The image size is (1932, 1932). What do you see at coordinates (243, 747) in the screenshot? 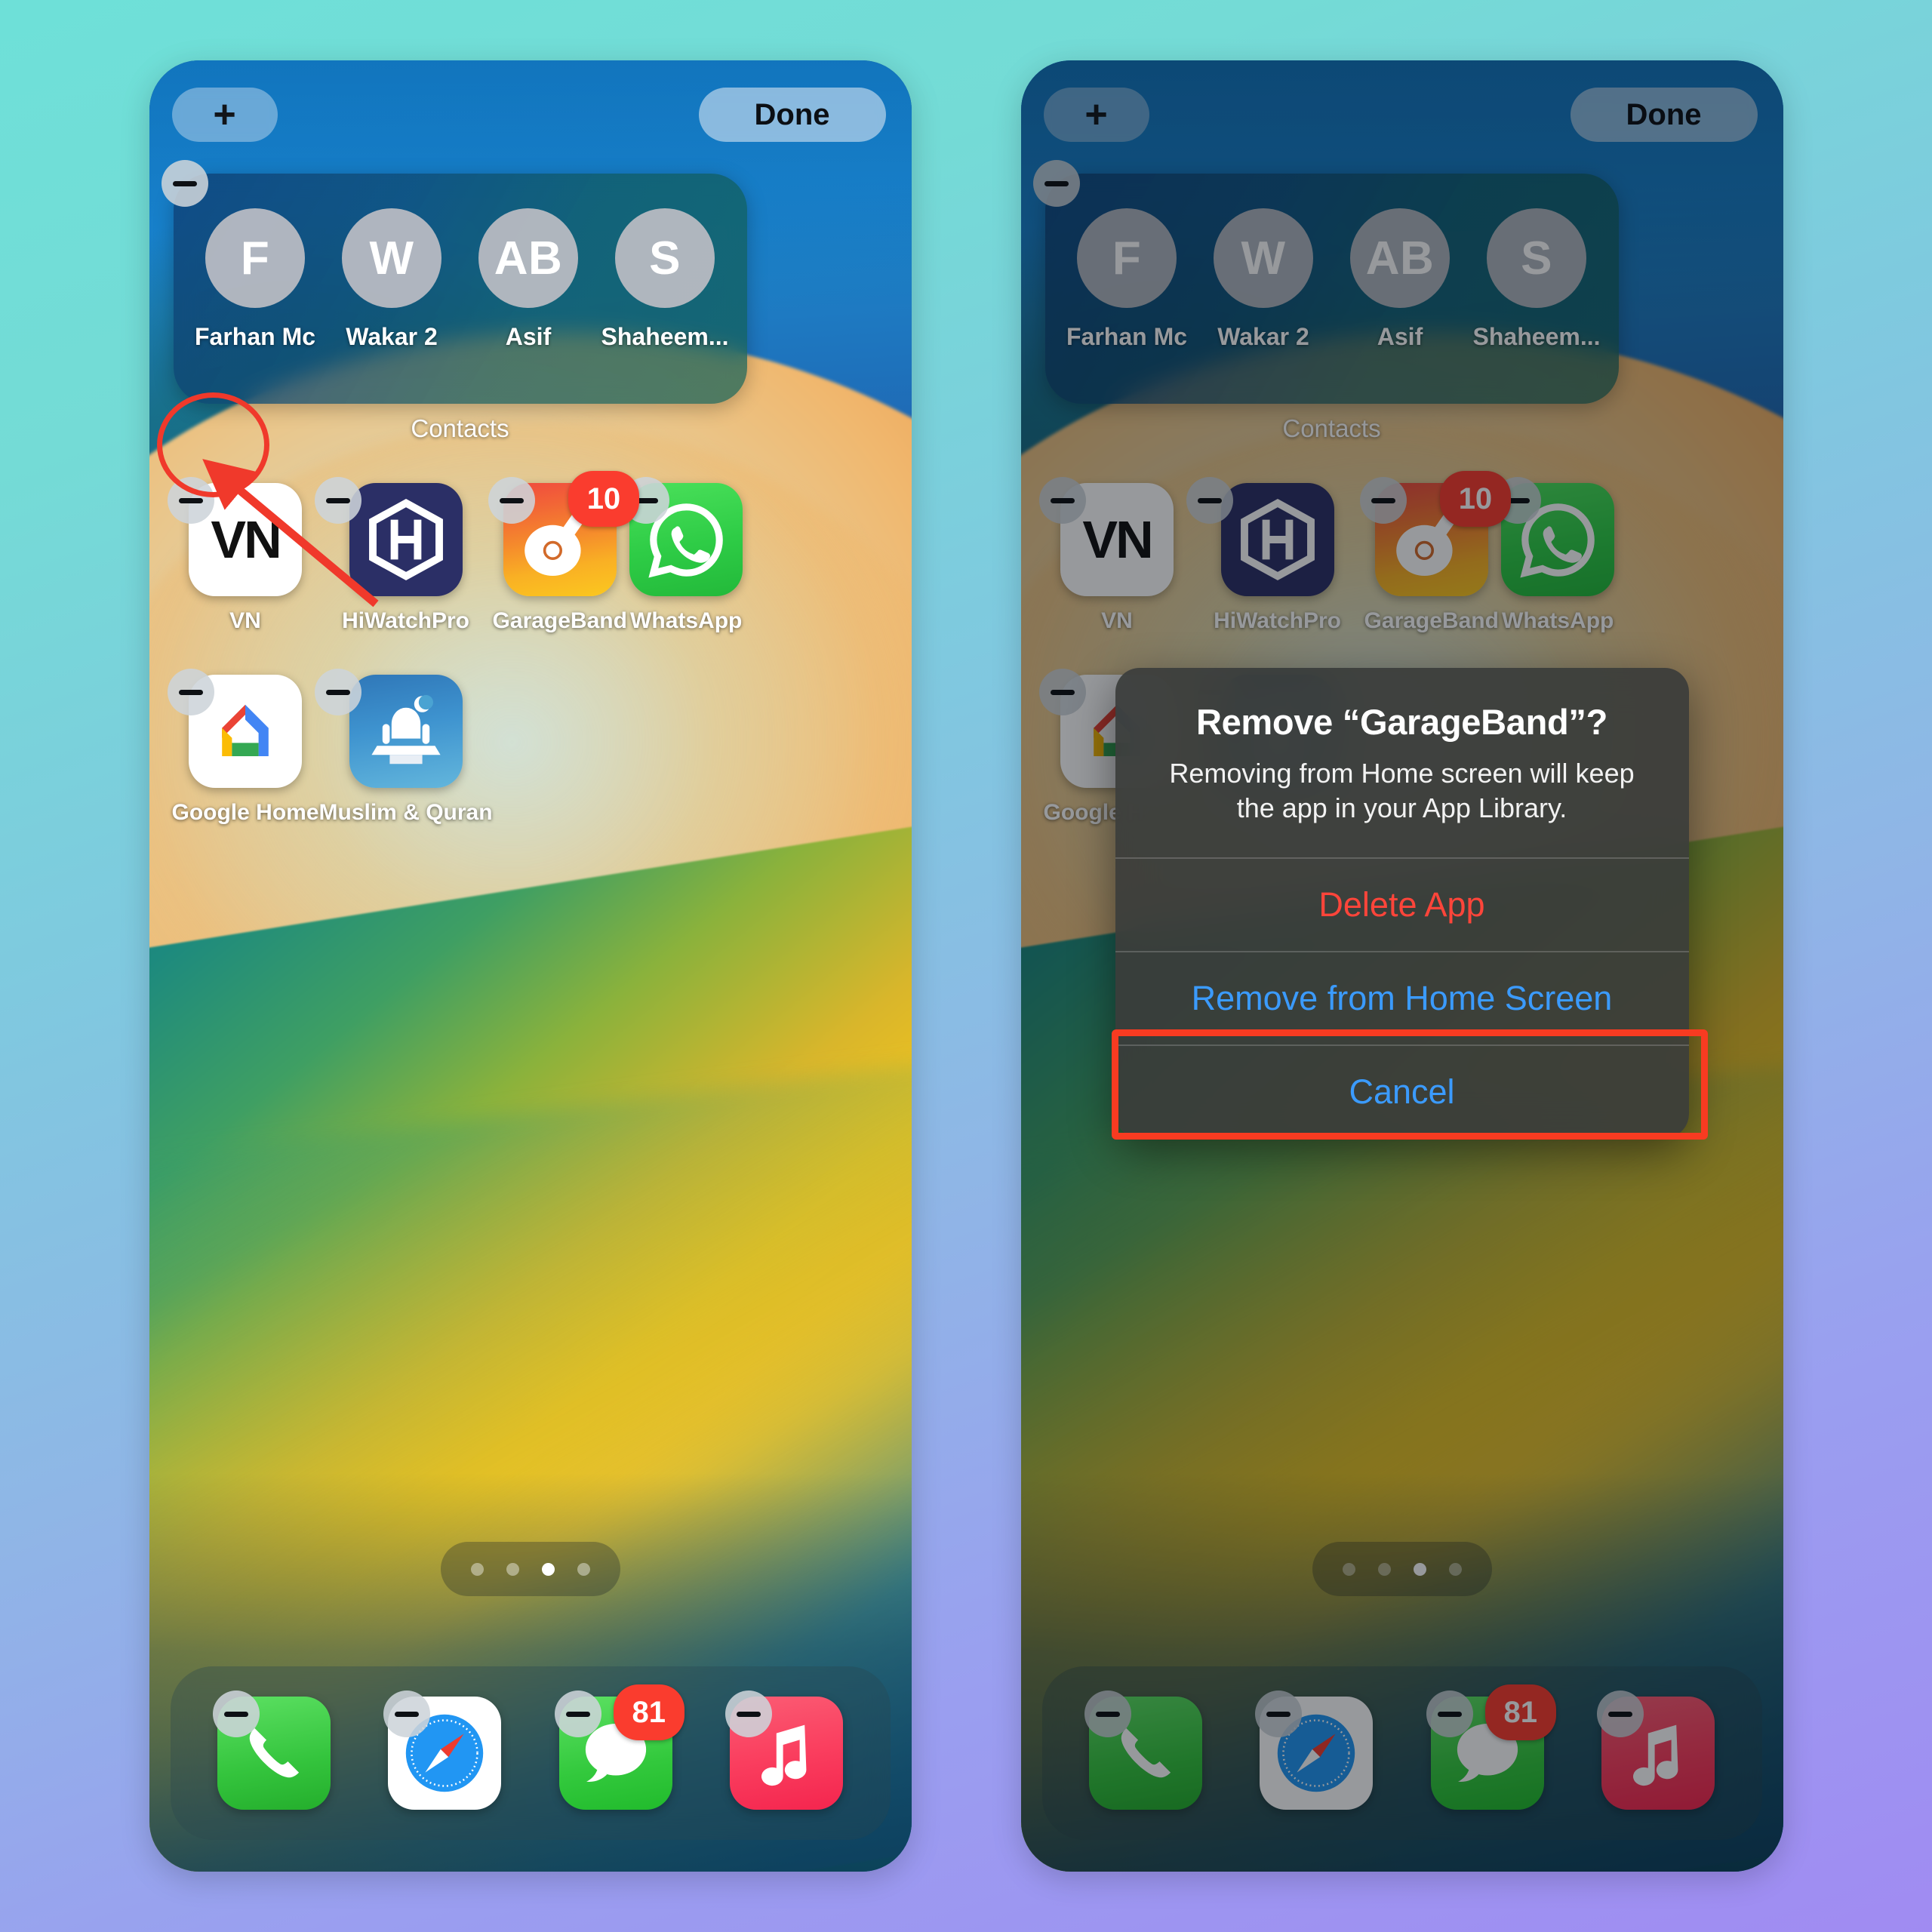
I see `app-google-home: Google Home` at bounding box center [243, 747].